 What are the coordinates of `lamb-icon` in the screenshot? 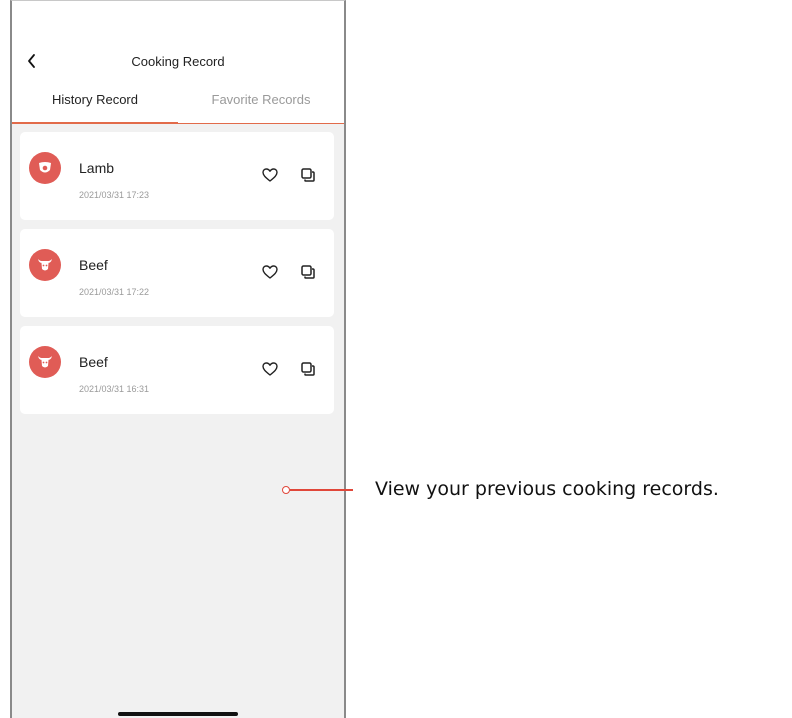 It's located at (45, 167).